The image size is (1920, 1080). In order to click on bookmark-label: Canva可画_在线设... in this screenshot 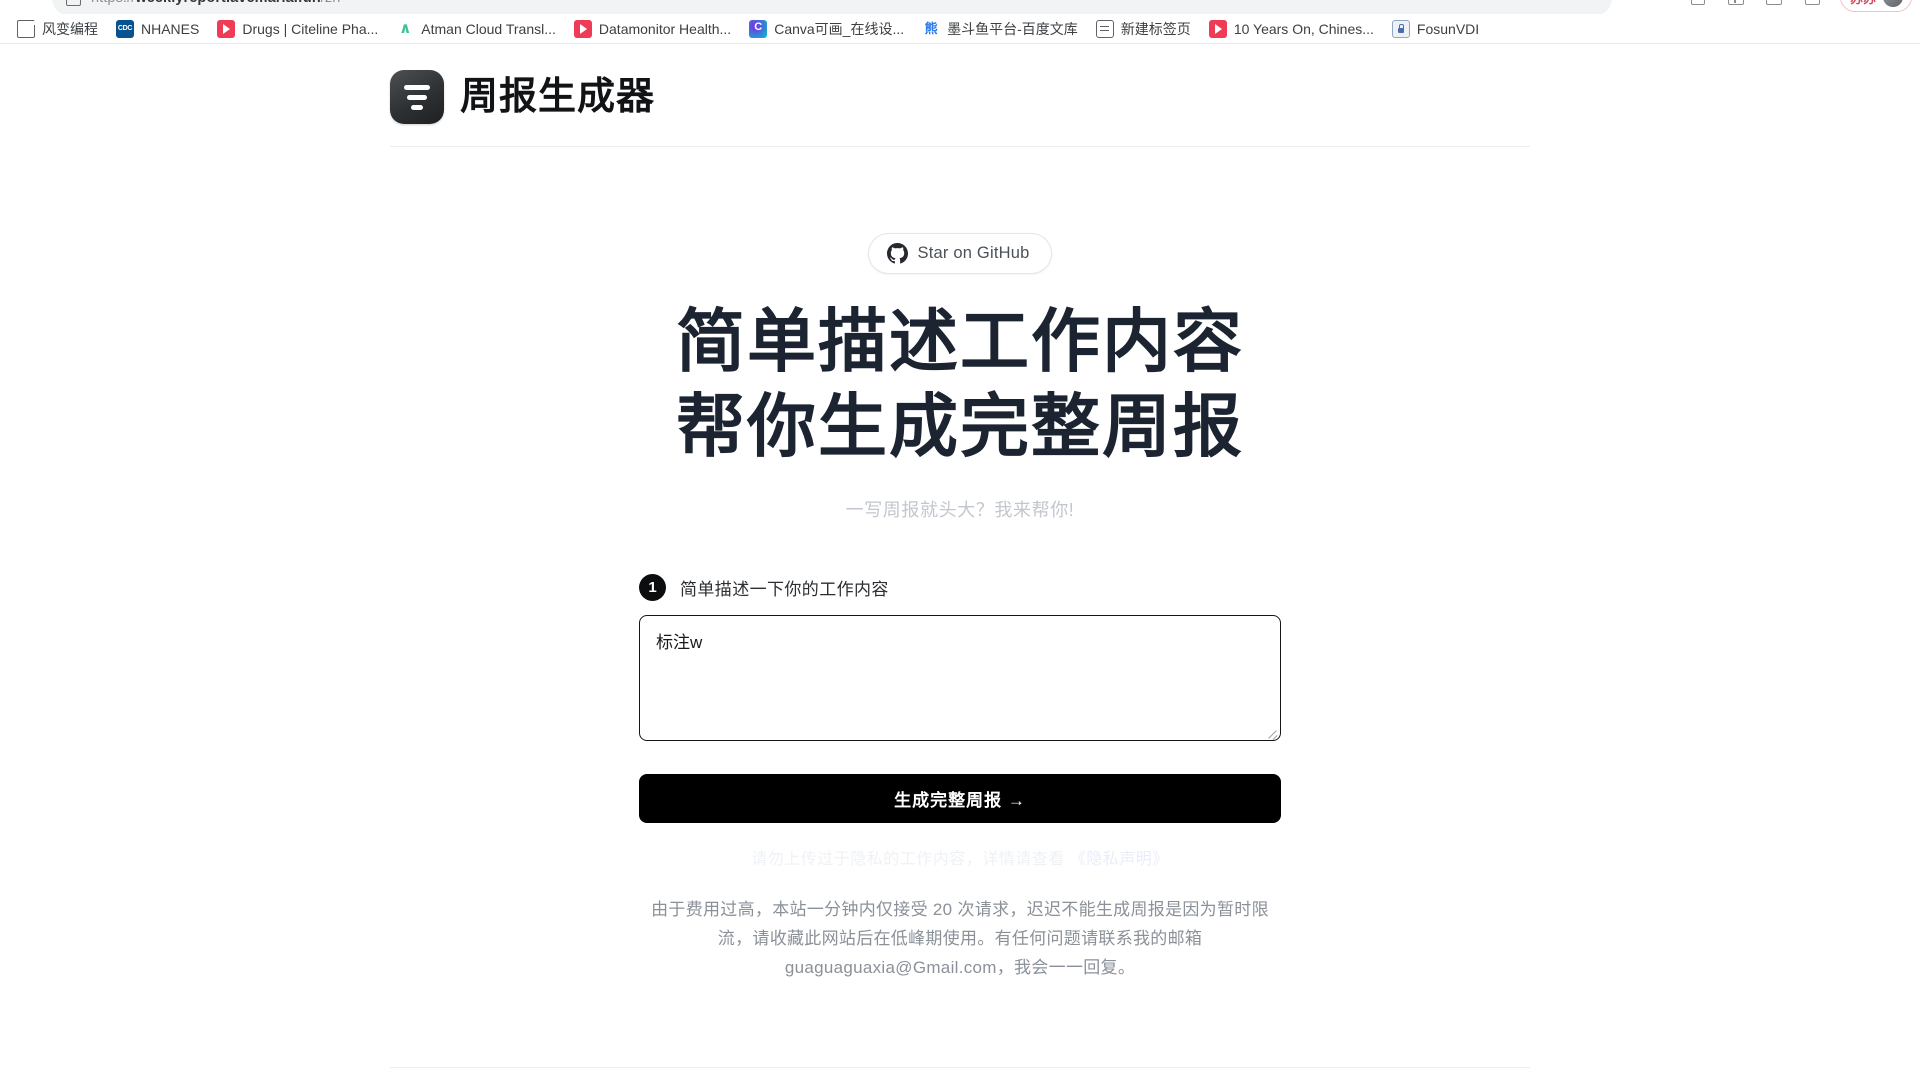, I will do `click(839, 28)`.